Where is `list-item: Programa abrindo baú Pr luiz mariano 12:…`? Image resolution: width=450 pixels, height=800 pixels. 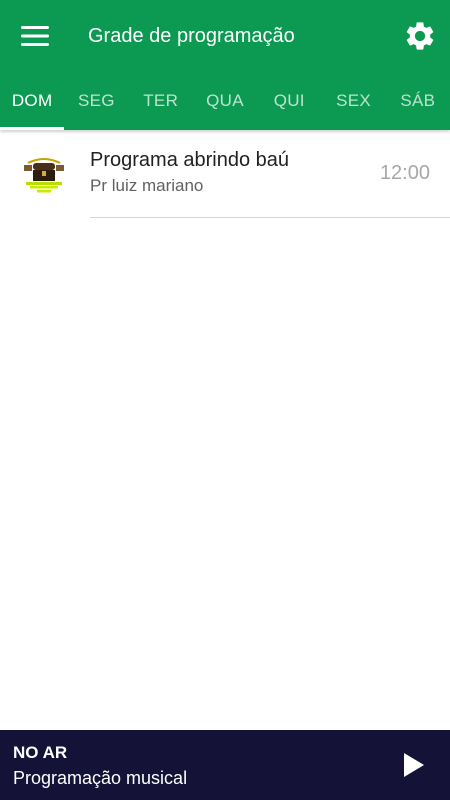 list-item: Programa abrindo baú Pr luiz mariano 12:… is located at coordinates (225, 174).